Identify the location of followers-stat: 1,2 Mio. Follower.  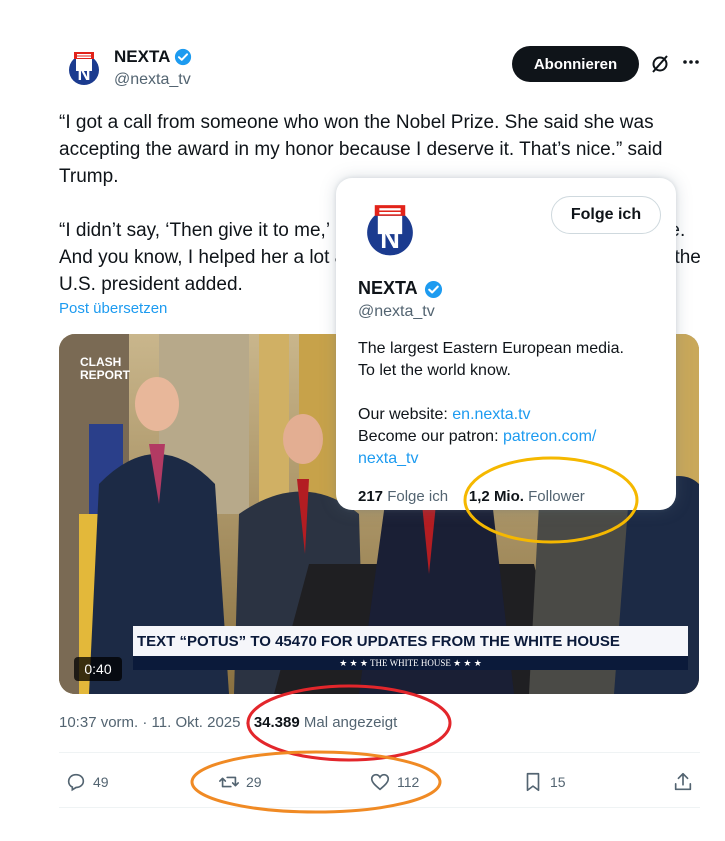
(527, 496).